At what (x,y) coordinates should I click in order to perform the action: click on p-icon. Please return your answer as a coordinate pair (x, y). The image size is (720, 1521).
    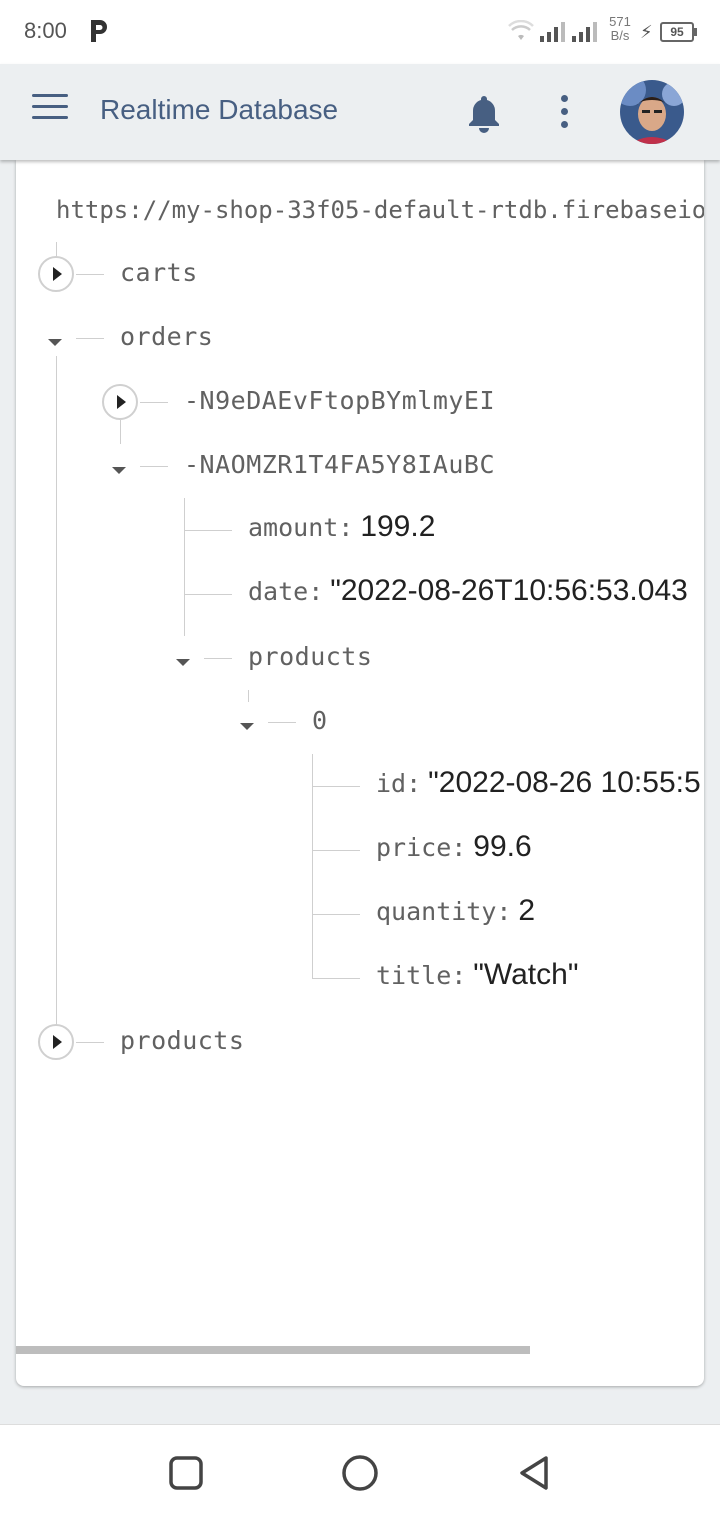
    Looking at the image, I should click on (99, 31).